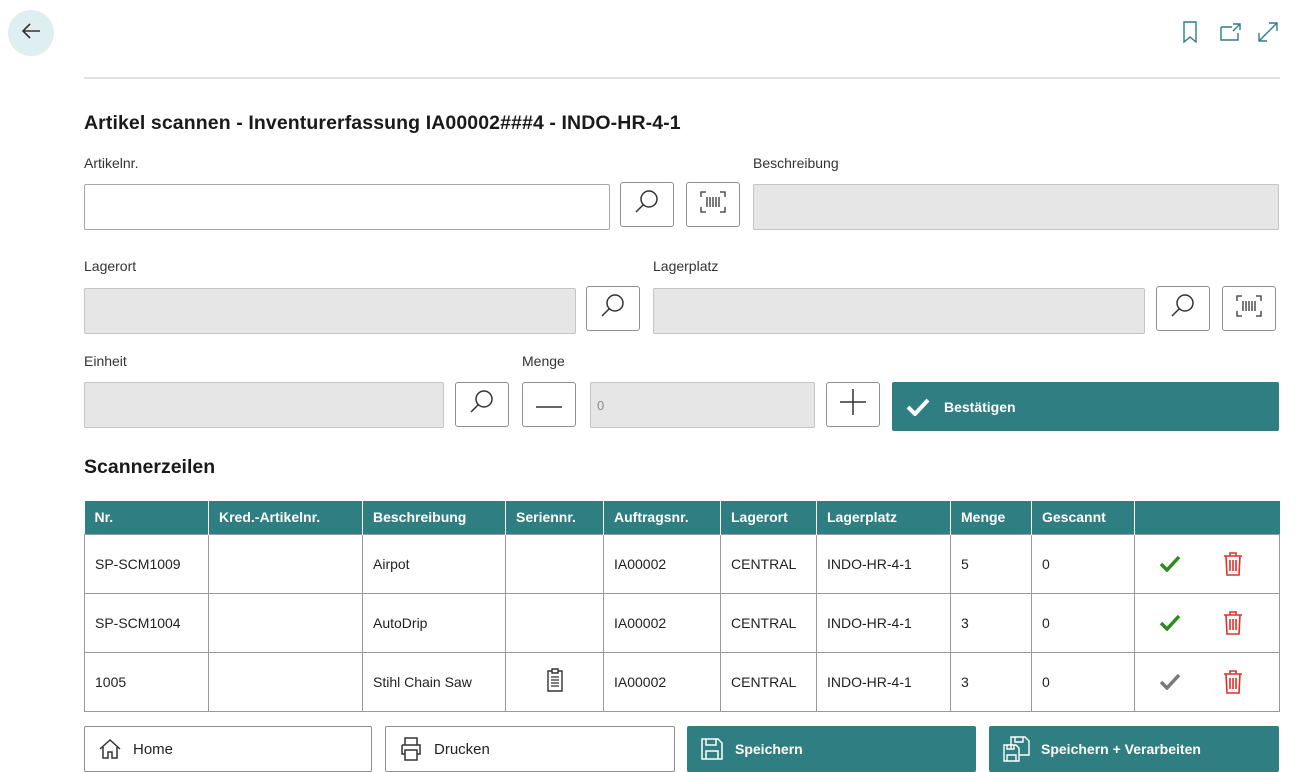 The width and height of the screenshot is (1310, 772). I want to click on expand-button, so click(1268, 34).